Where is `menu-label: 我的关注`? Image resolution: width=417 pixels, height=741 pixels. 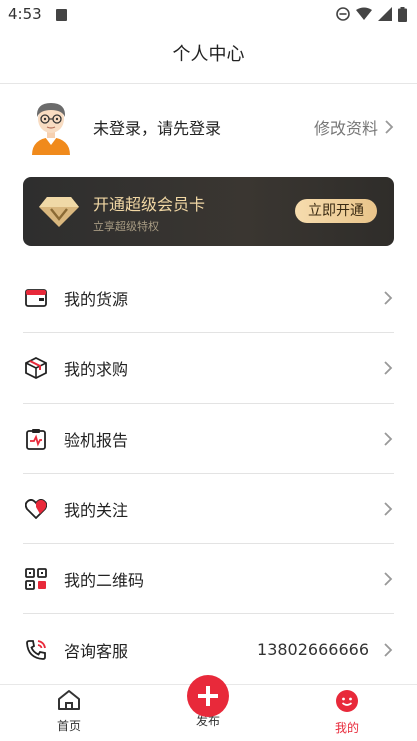 menu-label: 我的关注 is located at coordinates (96, 511).